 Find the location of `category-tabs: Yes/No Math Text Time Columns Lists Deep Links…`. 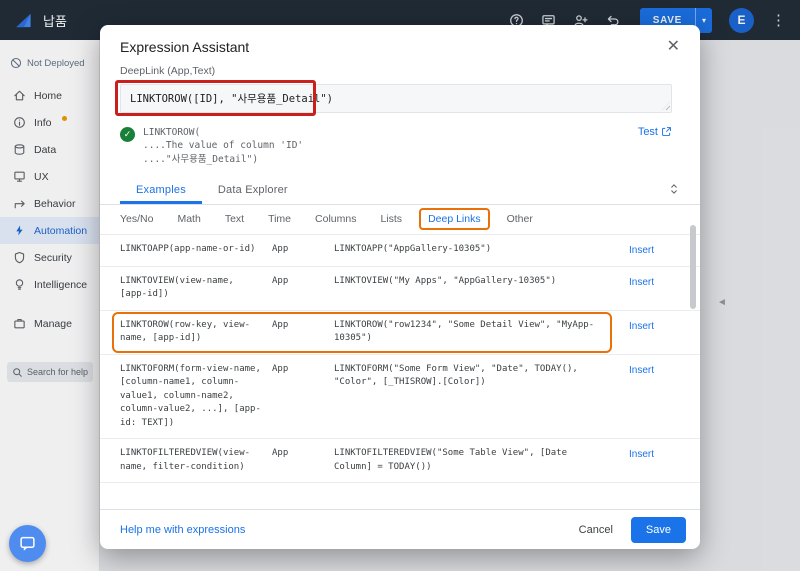

category-tabs: Yes/No Math Text Time Columns Lists Deep Links… is located at coordinates (400, 220).